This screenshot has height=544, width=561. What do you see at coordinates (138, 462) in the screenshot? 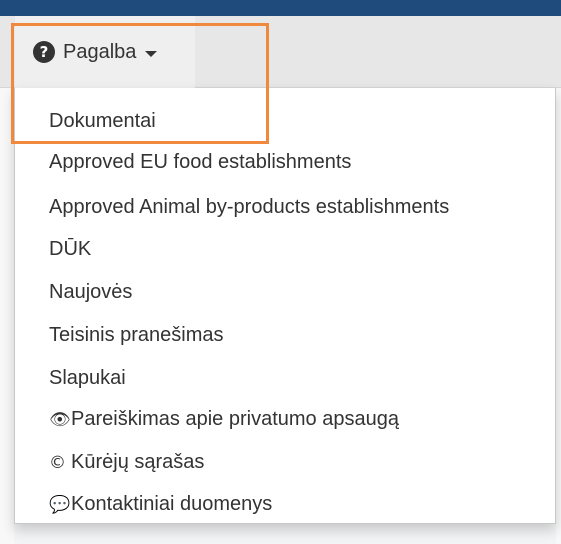
I see `menu-item-label: Kūrėjų sąrašas` at bounding box center [138, 462].